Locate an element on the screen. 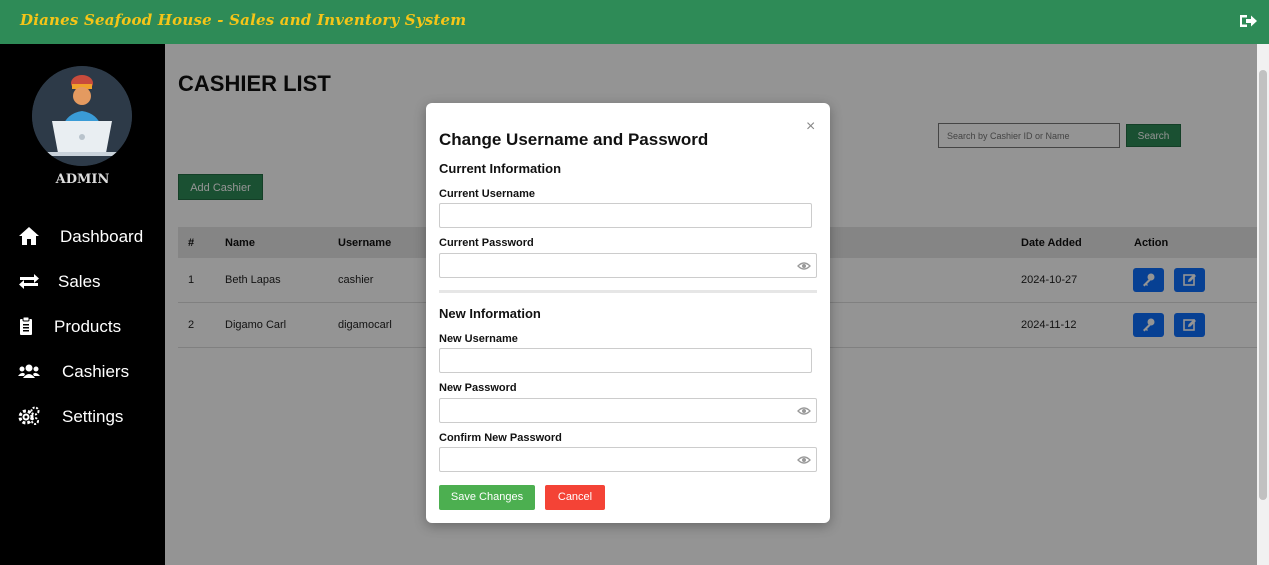 Image resolution: width=1269 pixels, height=565 pixels. exchange-icon is located at coordinates (29, 281).